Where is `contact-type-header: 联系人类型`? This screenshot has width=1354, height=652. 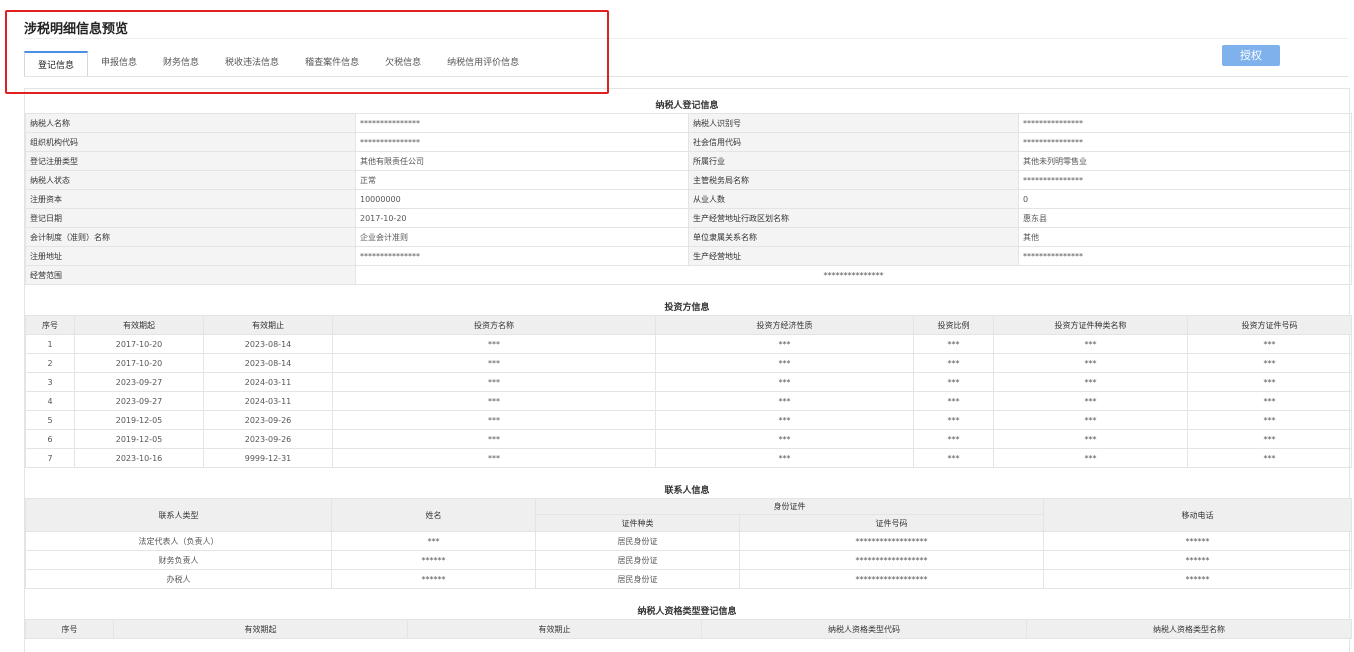
contact-type-header: 联系人类型 is located at coordinates (178, 515).